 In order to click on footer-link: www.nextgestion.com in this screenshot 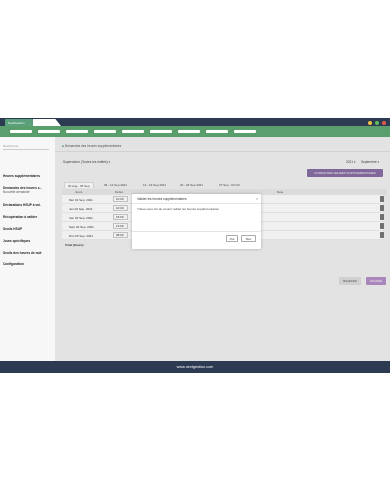, I will do `click(195, 367)`.